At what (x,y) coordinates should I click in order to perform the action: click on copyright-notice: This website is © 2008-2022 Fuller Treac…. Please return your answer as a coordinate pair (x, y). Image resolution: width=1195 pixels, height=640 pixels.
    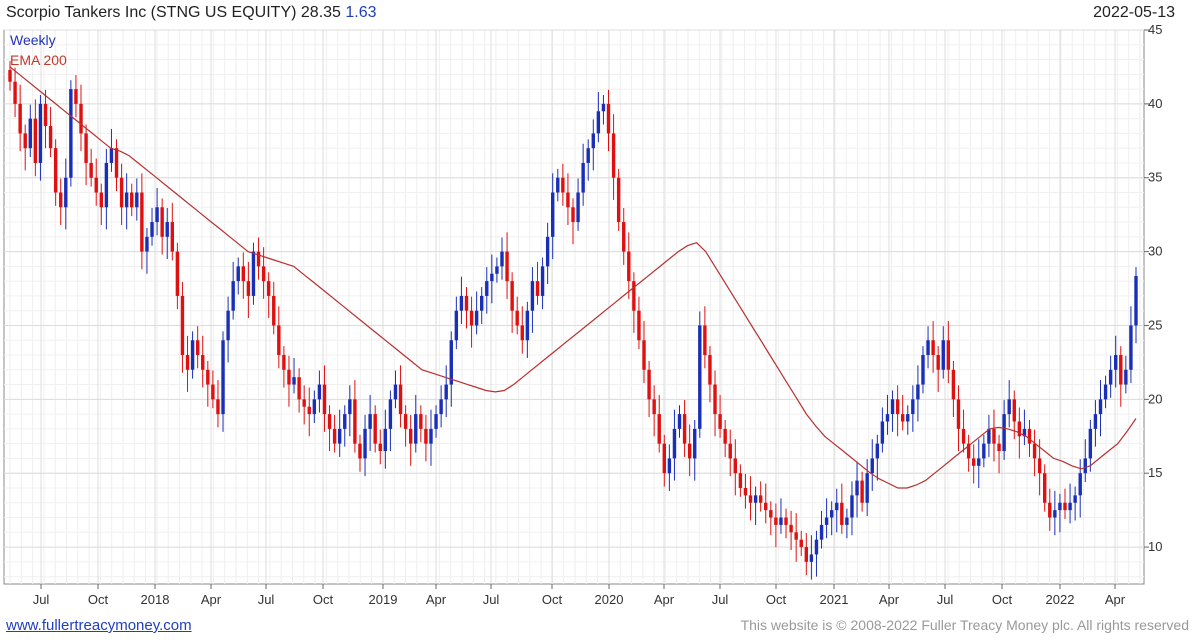
    Looking at the image, I should click on (964, 625).